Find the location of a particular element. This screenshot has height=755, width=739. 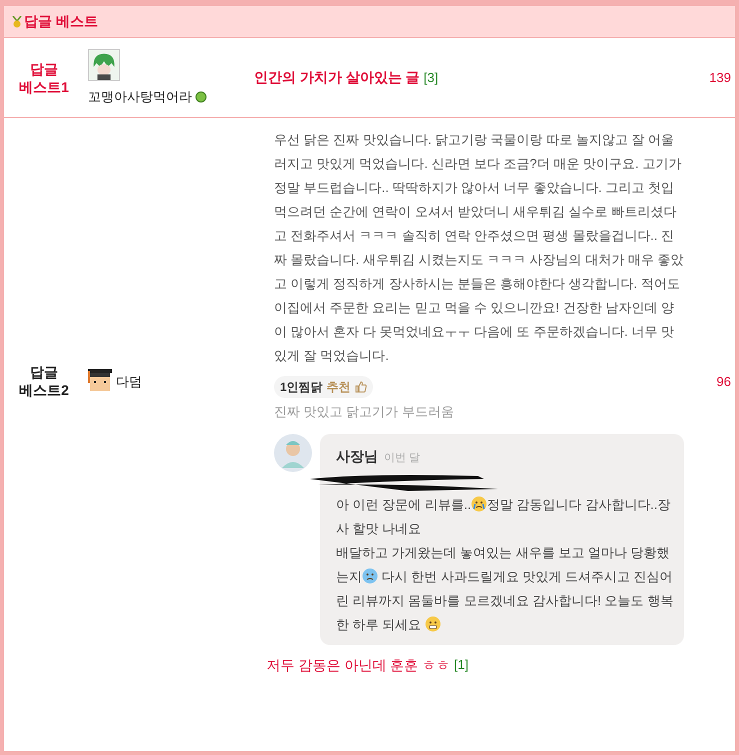

reply-time: 이번 달 is located at coordinates (402, 458).